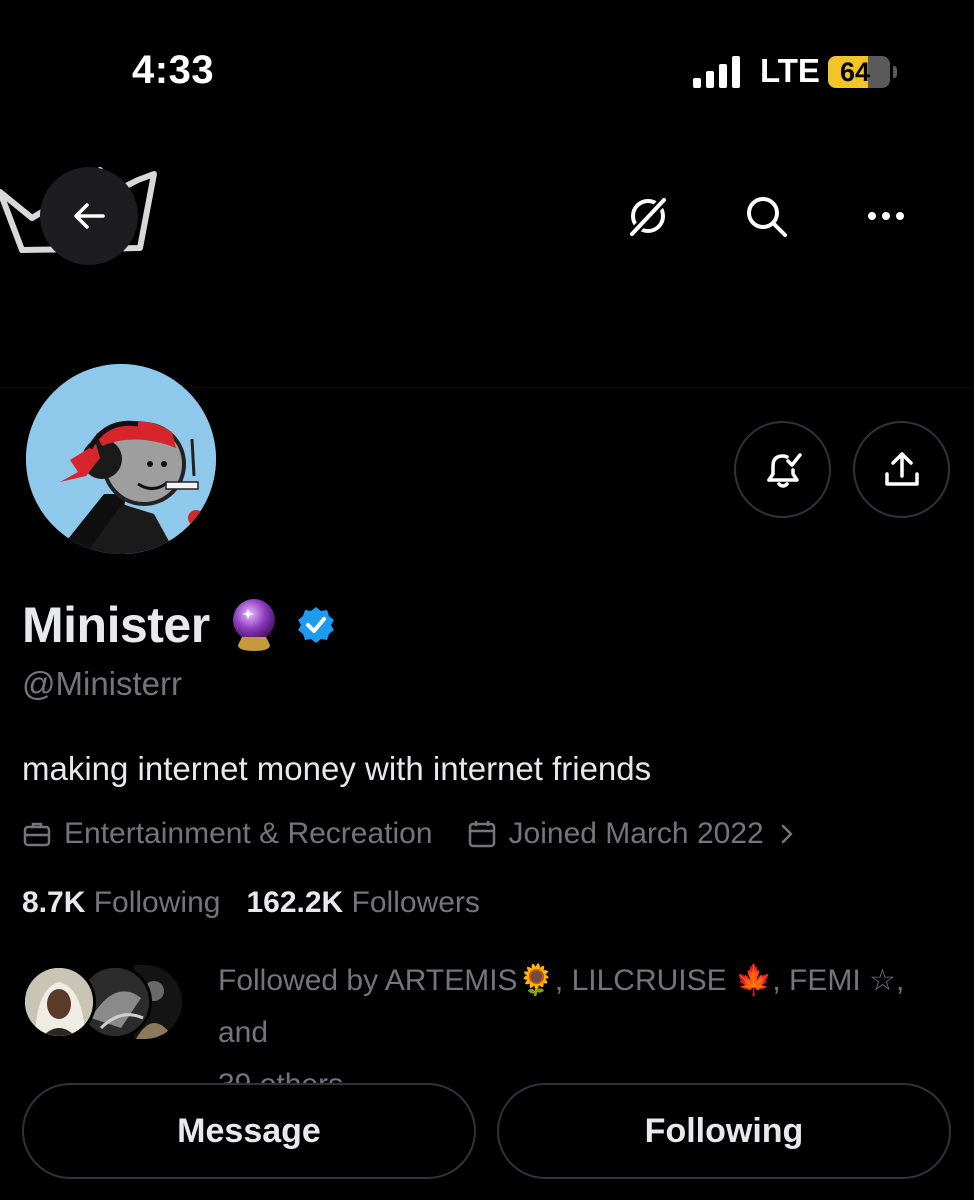  I want to click on display-name: Minister, so click(116, 625).